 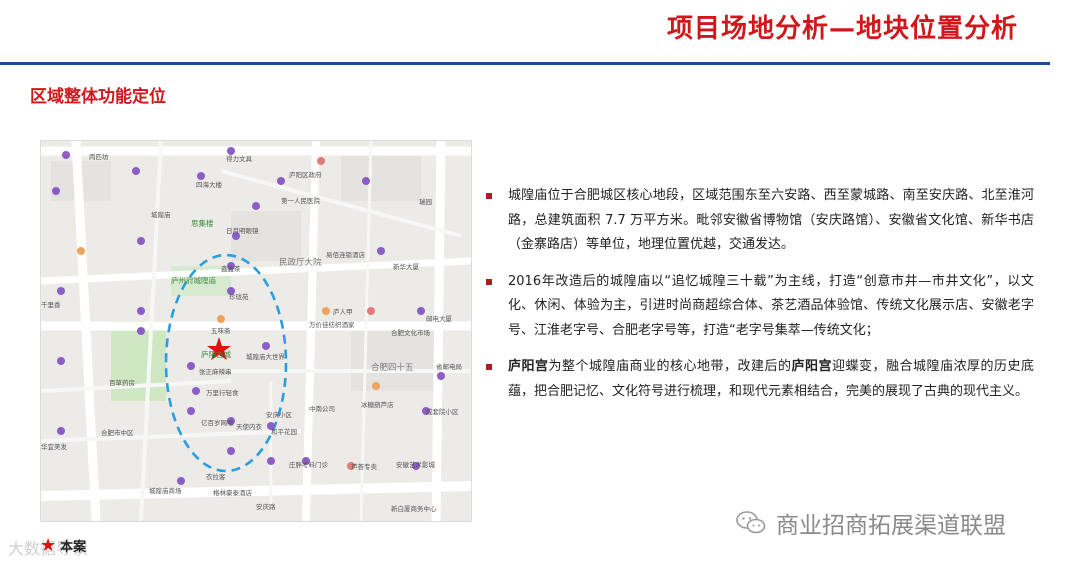 What do you see at coordinates (322, 409) in the screenshot?
I see `map-label: 中南公司` at bounding box center [322, 409].